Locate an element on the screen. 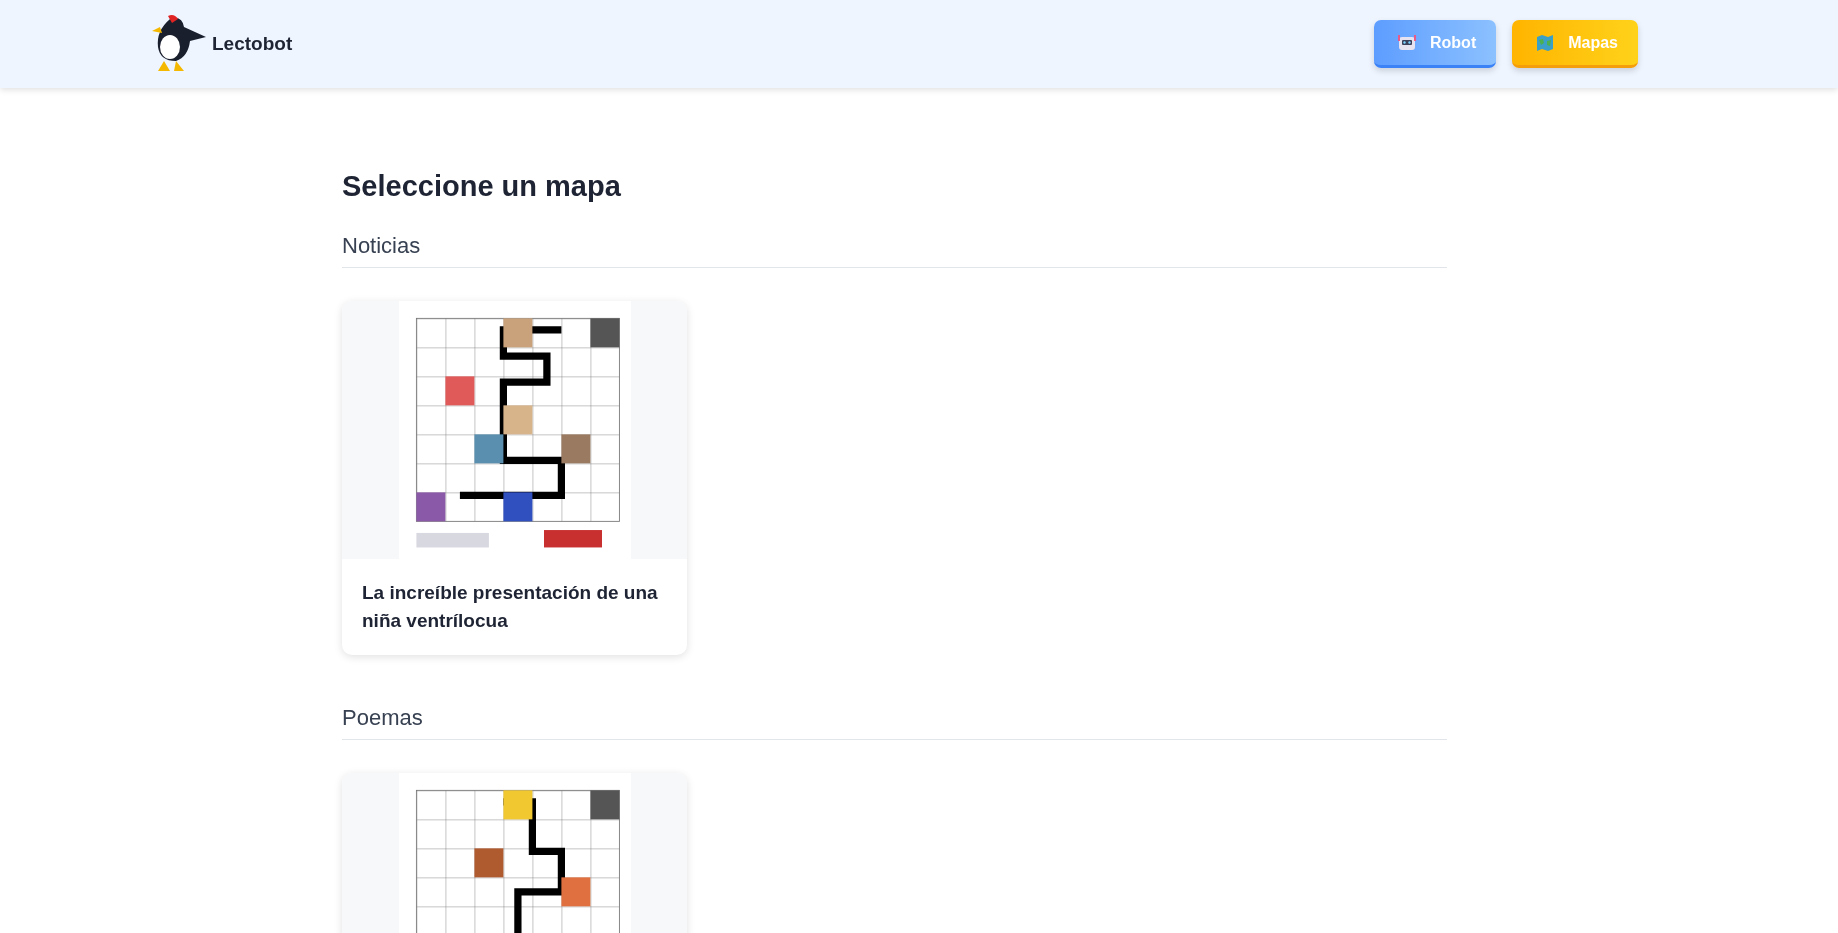  map-nav-button: Mapas is located at coordinates (1575, 44).